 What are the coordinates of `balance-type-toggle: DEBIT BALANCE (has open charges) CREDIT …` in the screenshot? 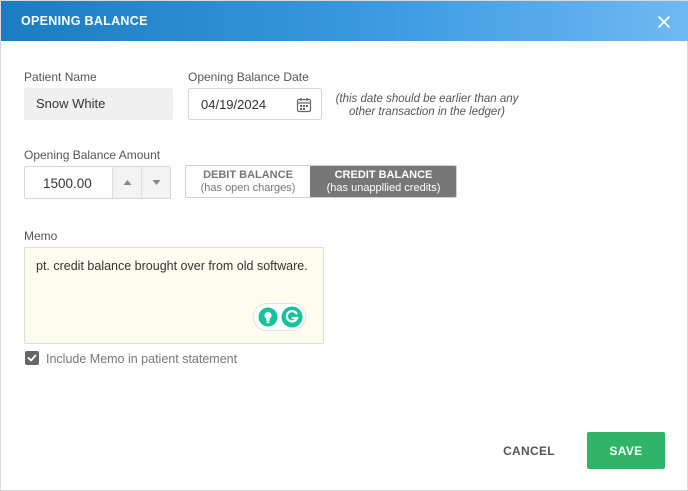 It's located at (321, 181).